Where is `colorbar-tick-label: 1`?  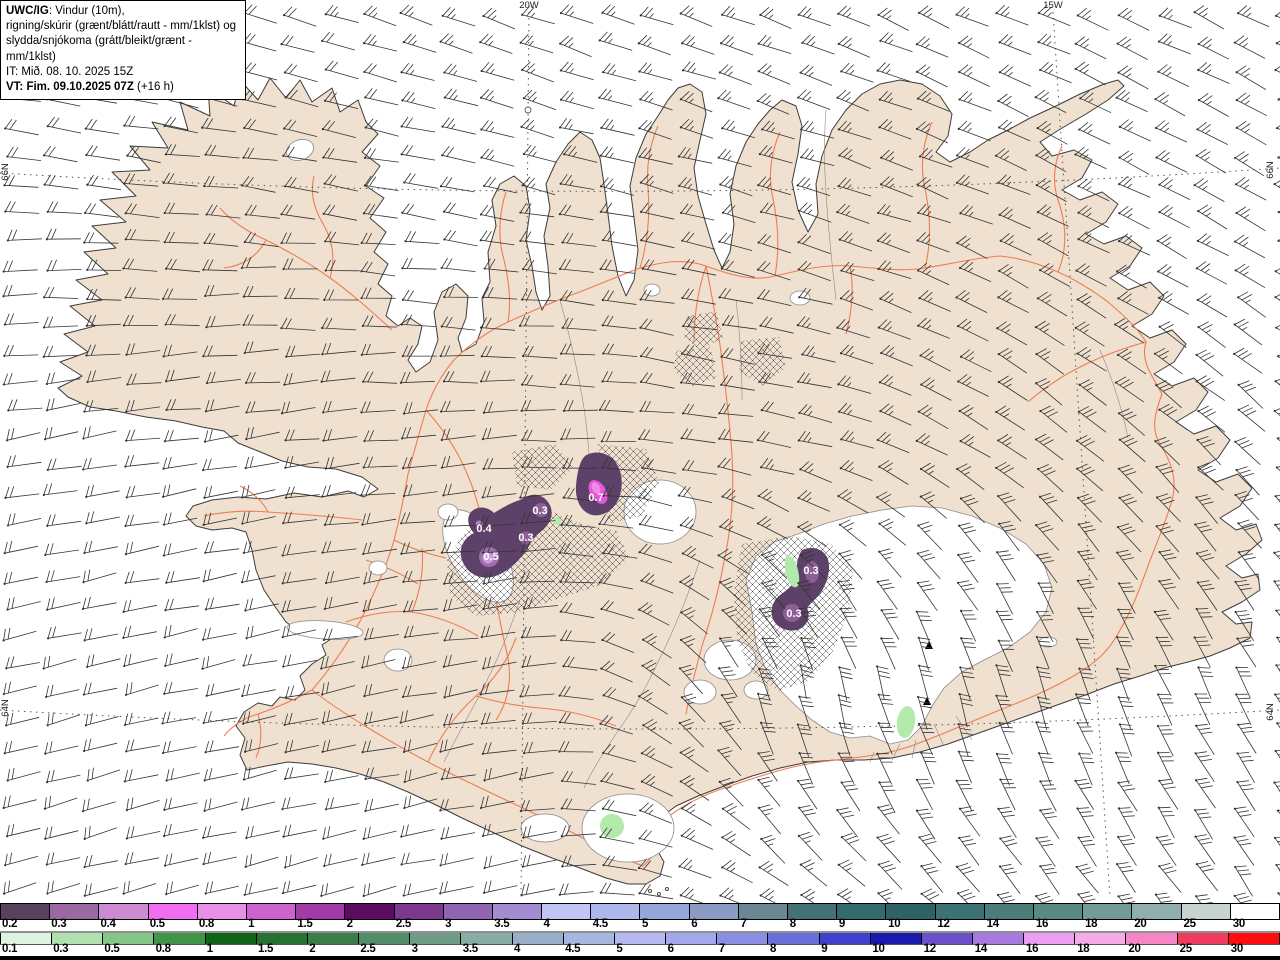 colorbar-tick-label: 1 is located at coordinates (251, 924).